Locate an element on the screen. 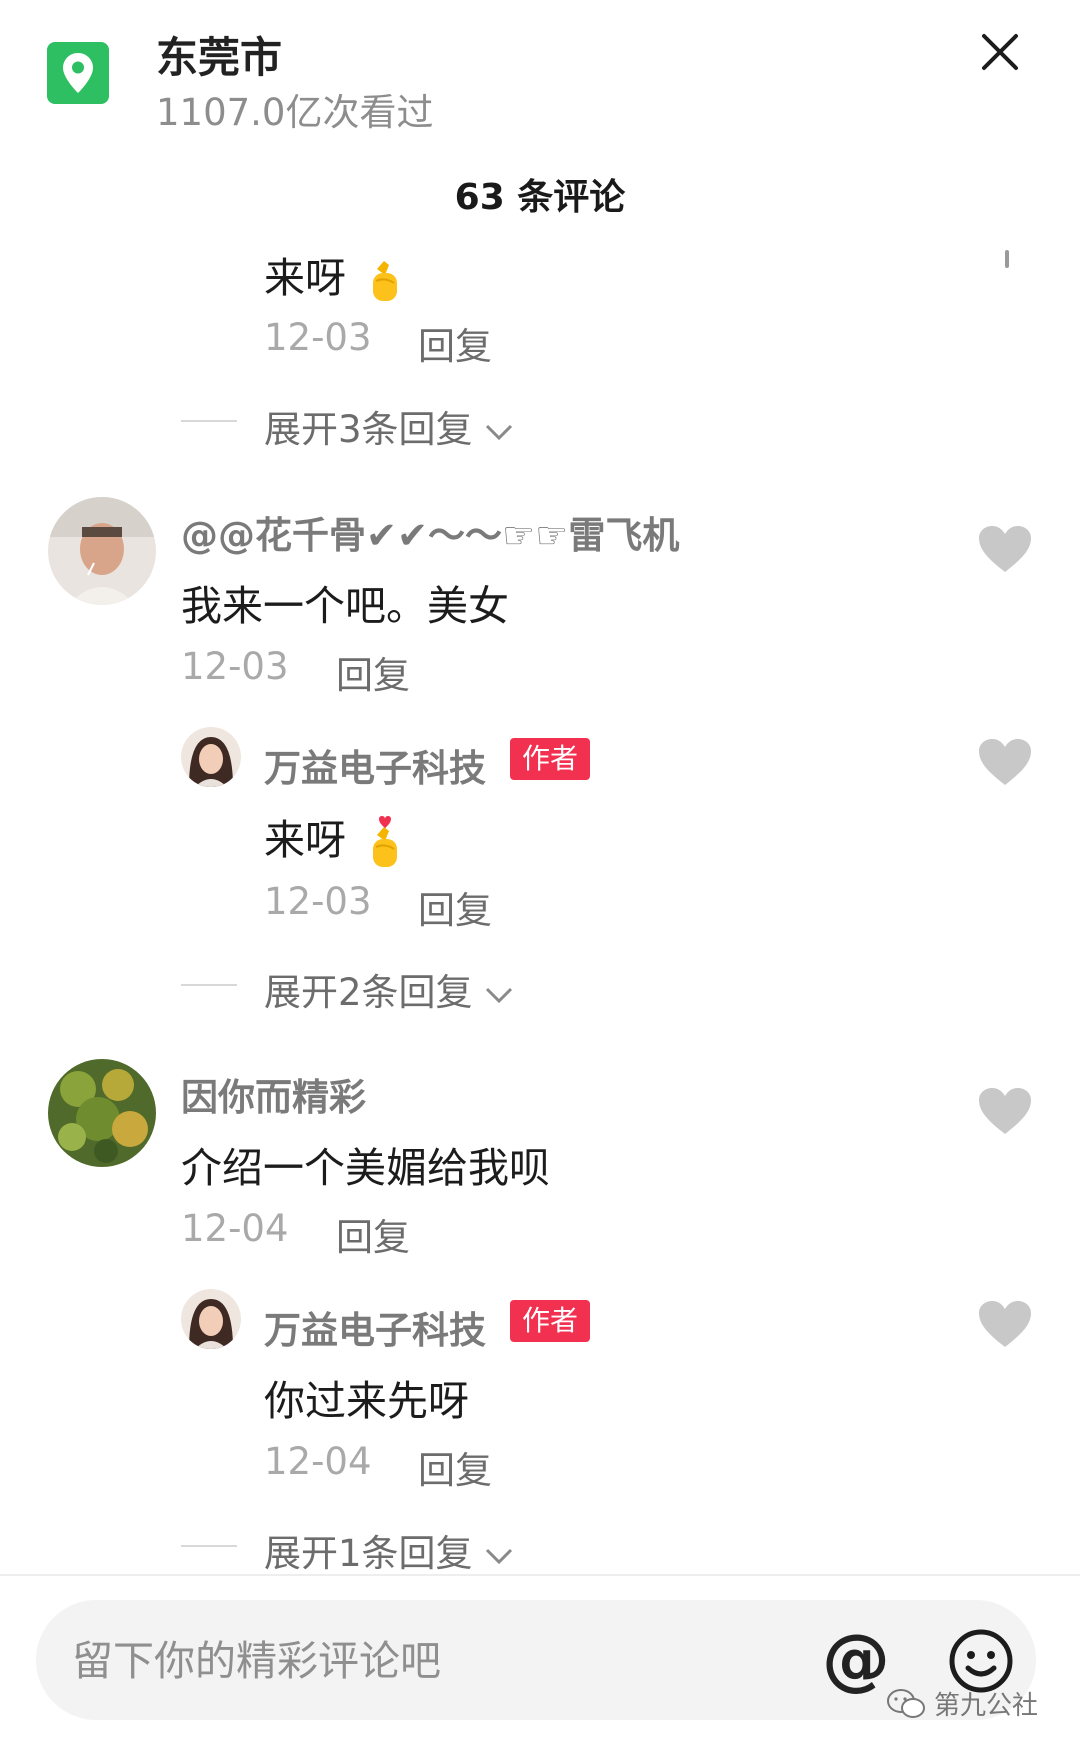  username: @@花千骨✔✔～～☞☞雷飞机 is located at coordinates (430, 532).